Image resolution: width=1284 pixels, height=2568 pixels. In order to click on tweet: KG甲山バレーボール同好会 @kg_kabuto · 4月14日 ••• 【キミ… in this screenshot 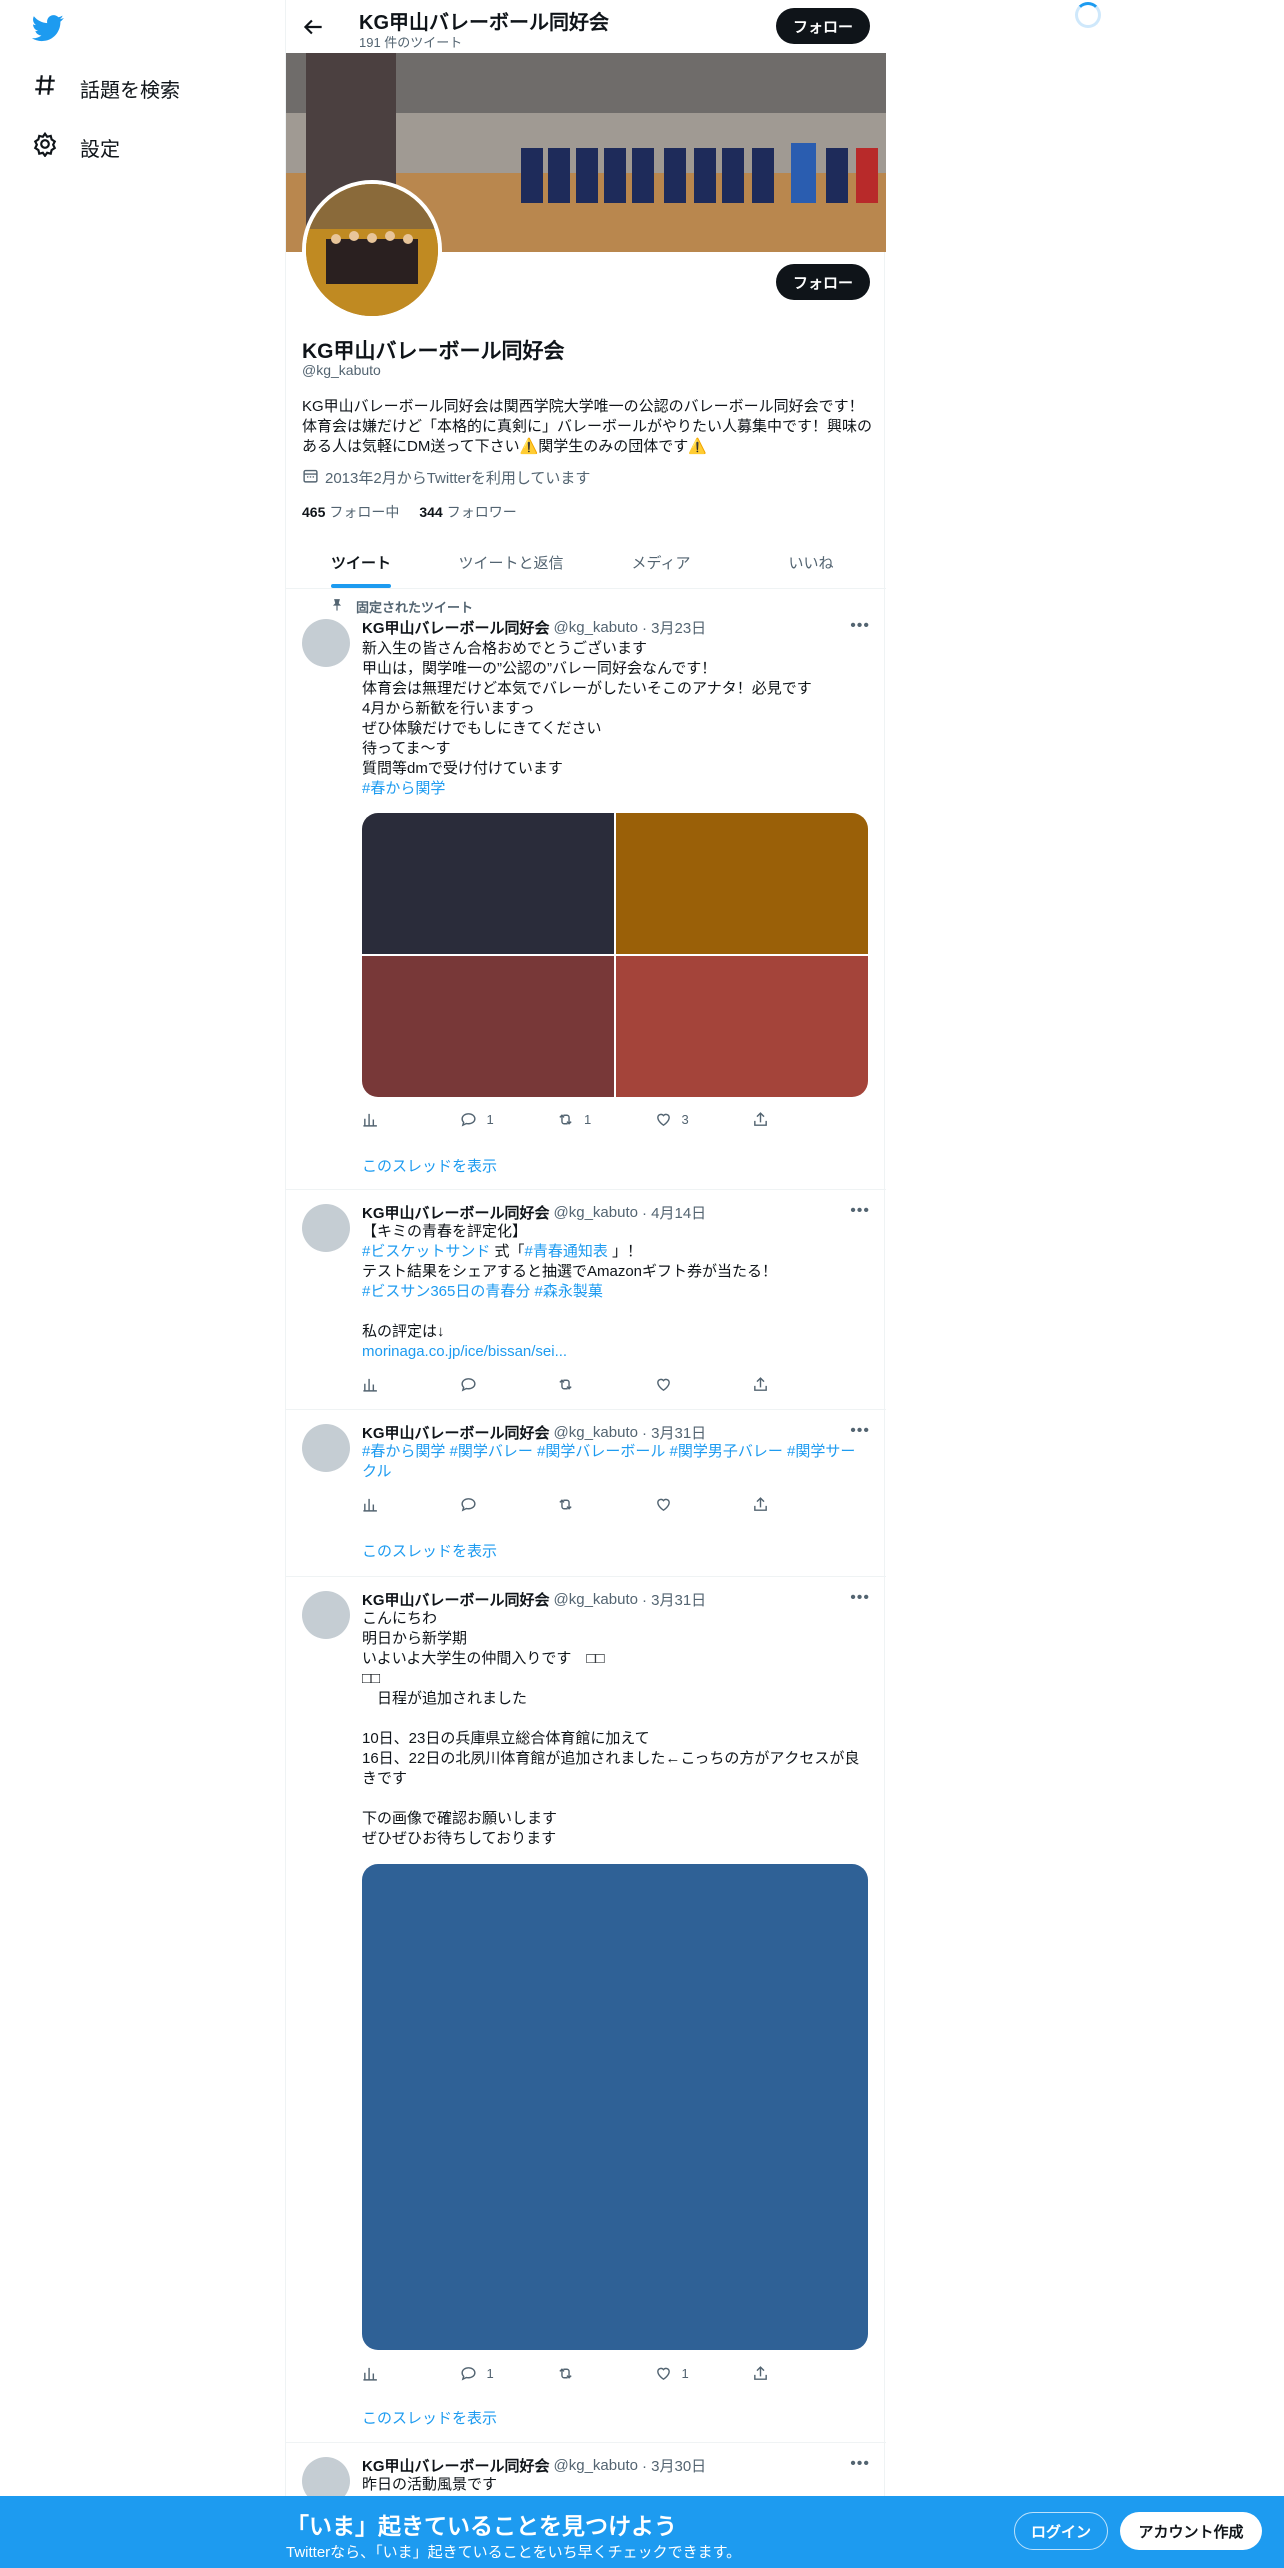, I will do `click(586, 1300)`.